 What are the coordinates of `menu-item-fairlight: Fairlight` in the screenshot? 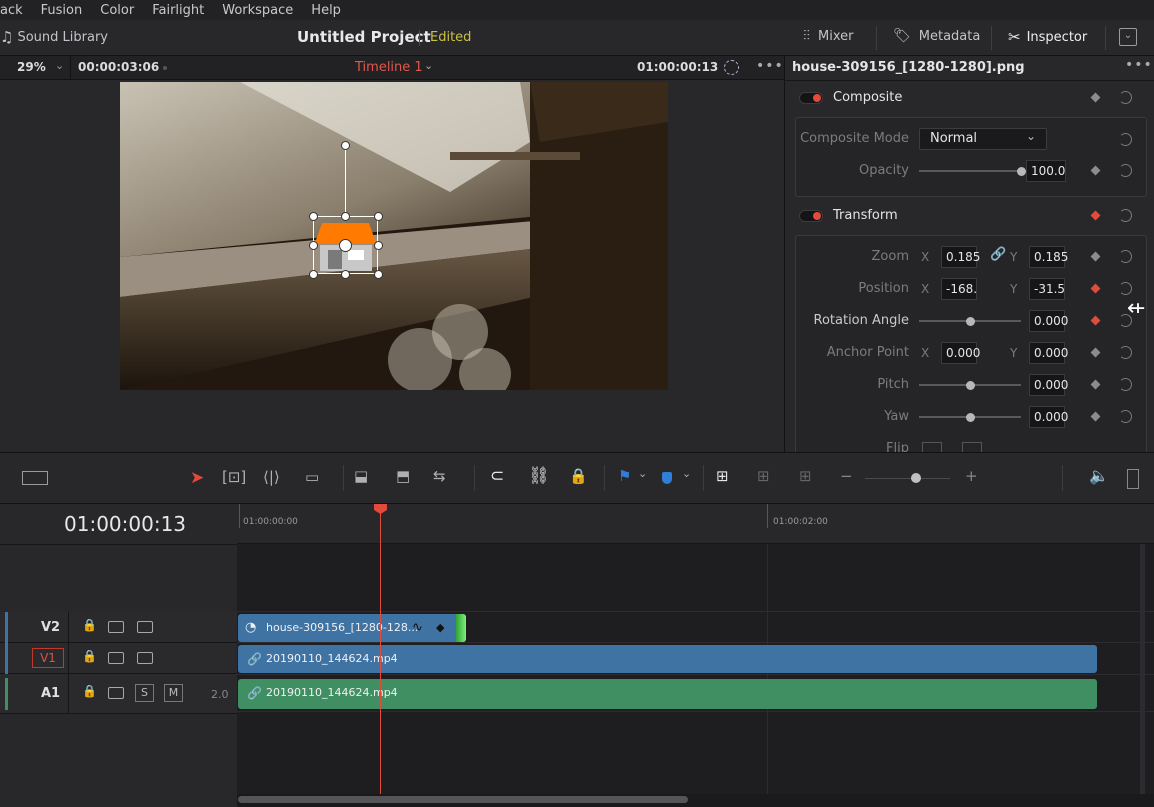 It's located at (178, 10).